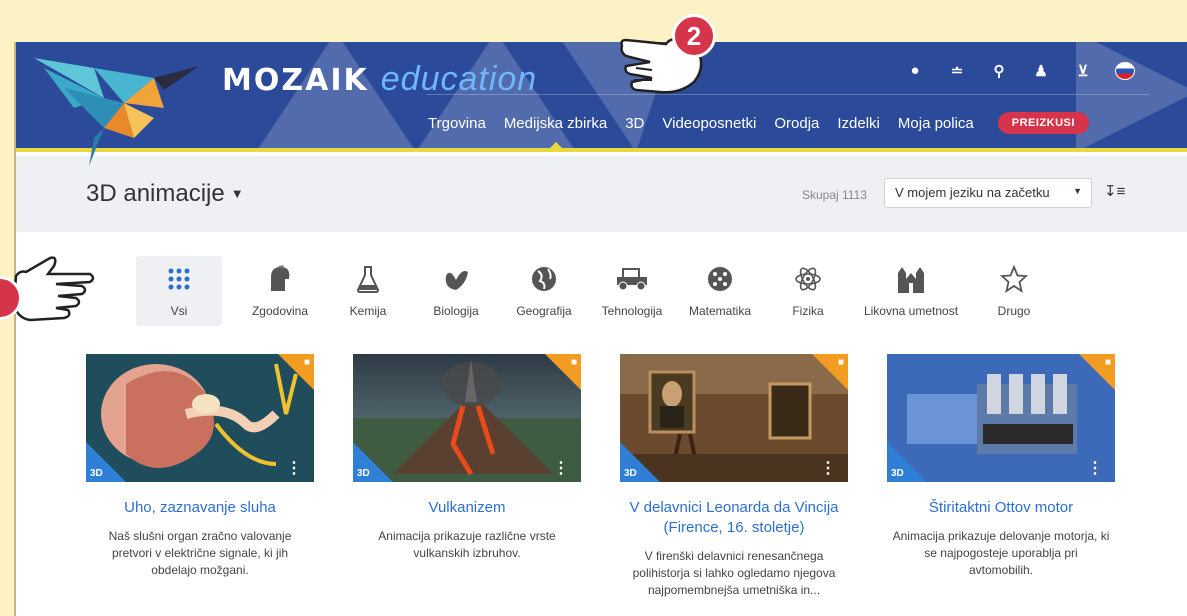  Describe the element at coordinates (295, 80) in the screenshot. I see `brand-name: MOZAIK` at that location.